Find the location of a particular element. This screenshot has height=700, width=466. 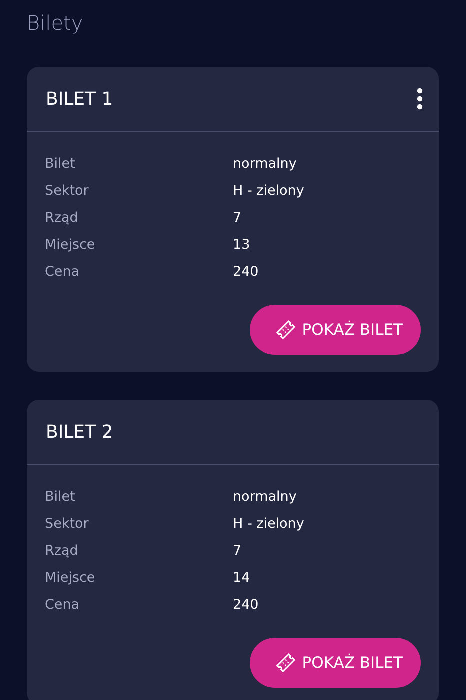

more-icon is located at coordinates (420, 99).